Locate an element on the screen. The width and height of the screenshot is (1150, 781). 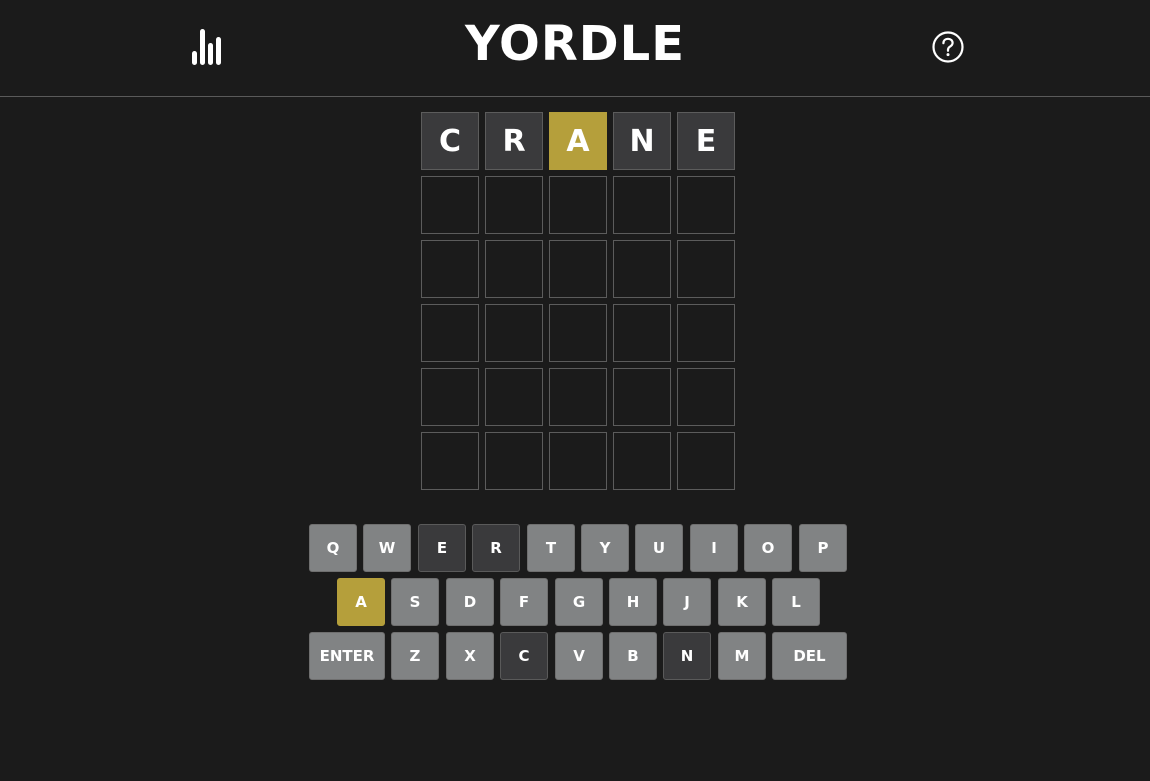
key-l: L is located at coordinates (796, 602).